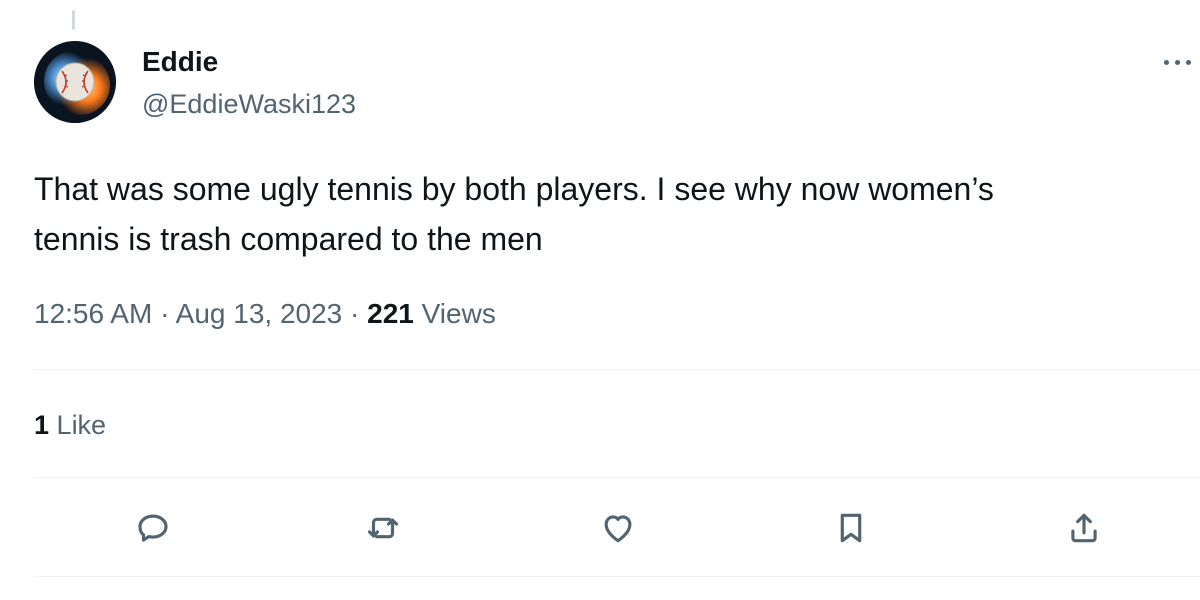  I want to click on reply-button, so click(153, 528).